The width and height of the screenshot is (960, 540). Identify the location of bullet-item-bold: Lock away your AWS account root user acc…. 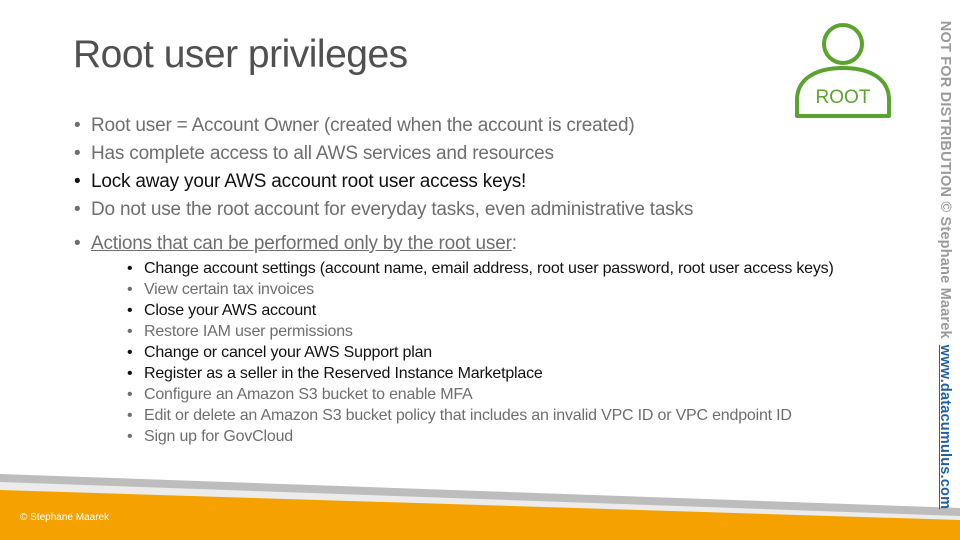
(494, 182).